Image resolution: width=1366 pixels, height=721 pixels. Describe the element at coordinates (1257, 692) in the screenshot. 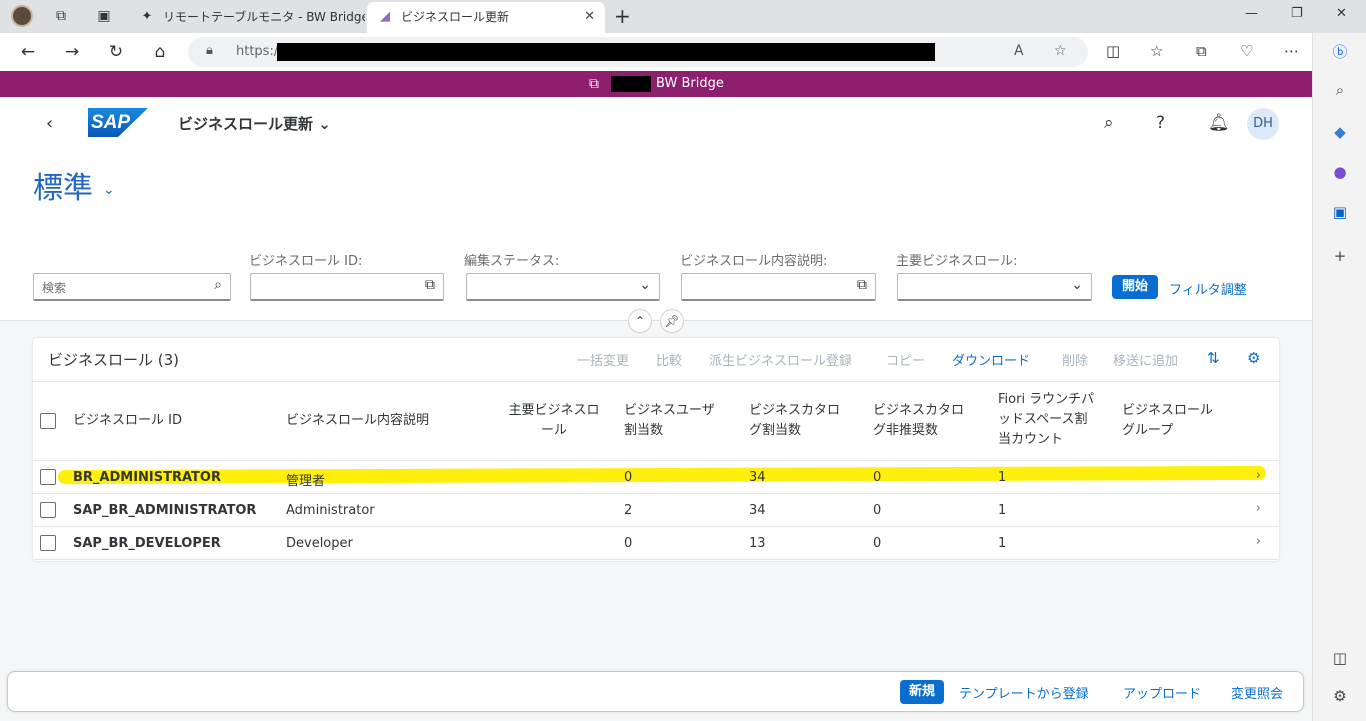

I see `display-changes-button: 変更照会` at that location.